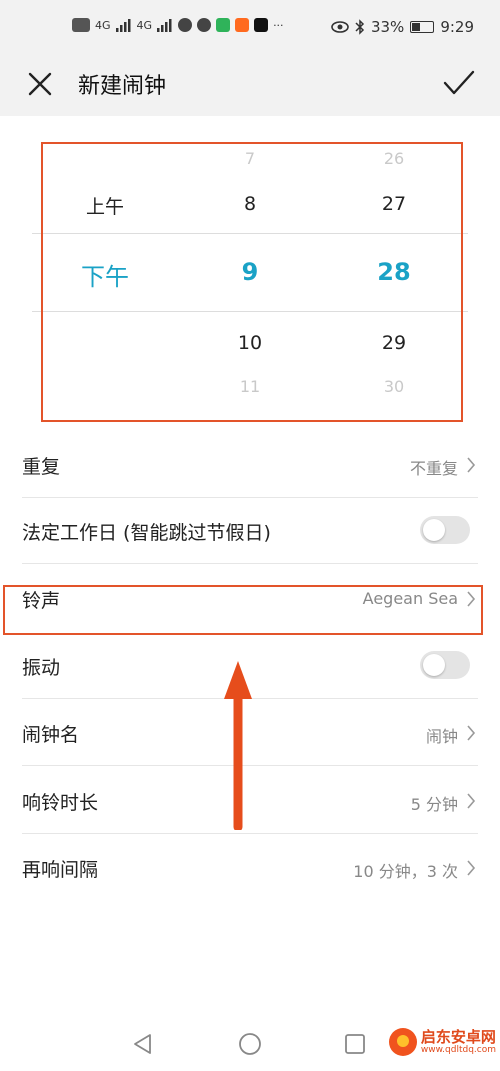 The image size is (500, 1071). What do you see at coordinates (223, 25) in the screenshot?
I see `play-icon` at bounding box center [223, 25].